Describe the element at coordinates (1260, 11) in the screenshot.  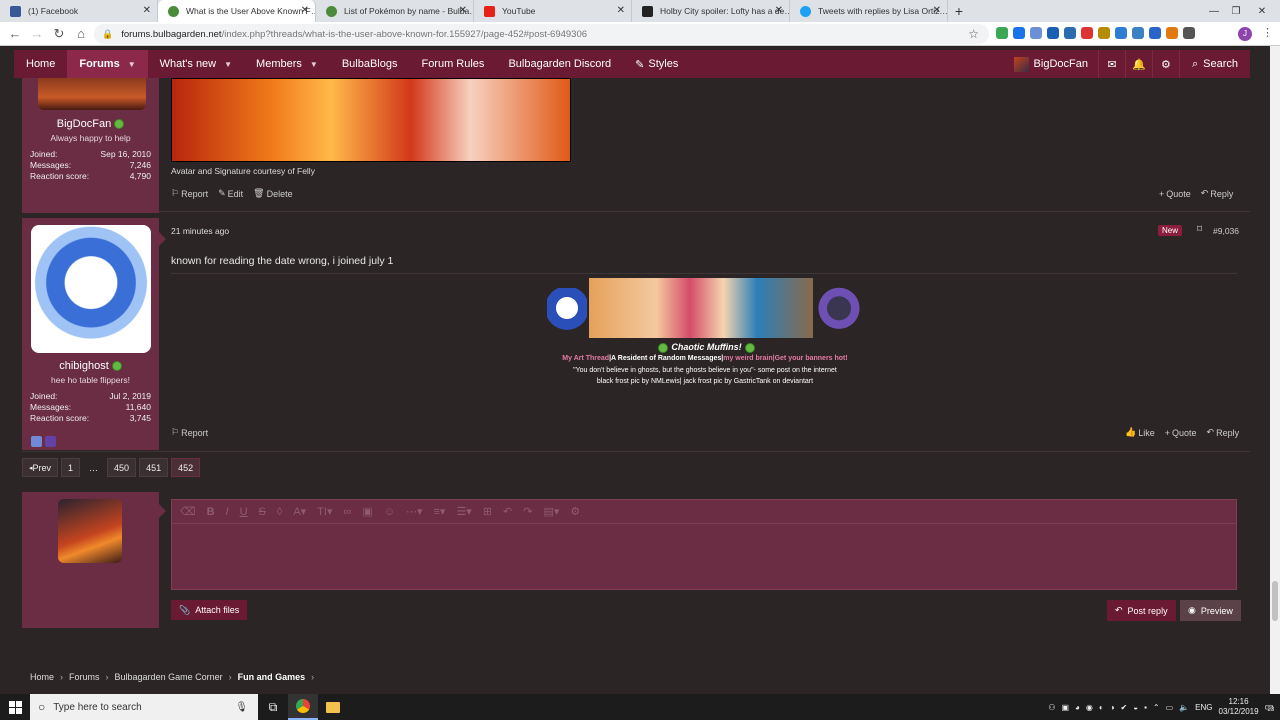
I see `window-close-icon: ✕` at that location.